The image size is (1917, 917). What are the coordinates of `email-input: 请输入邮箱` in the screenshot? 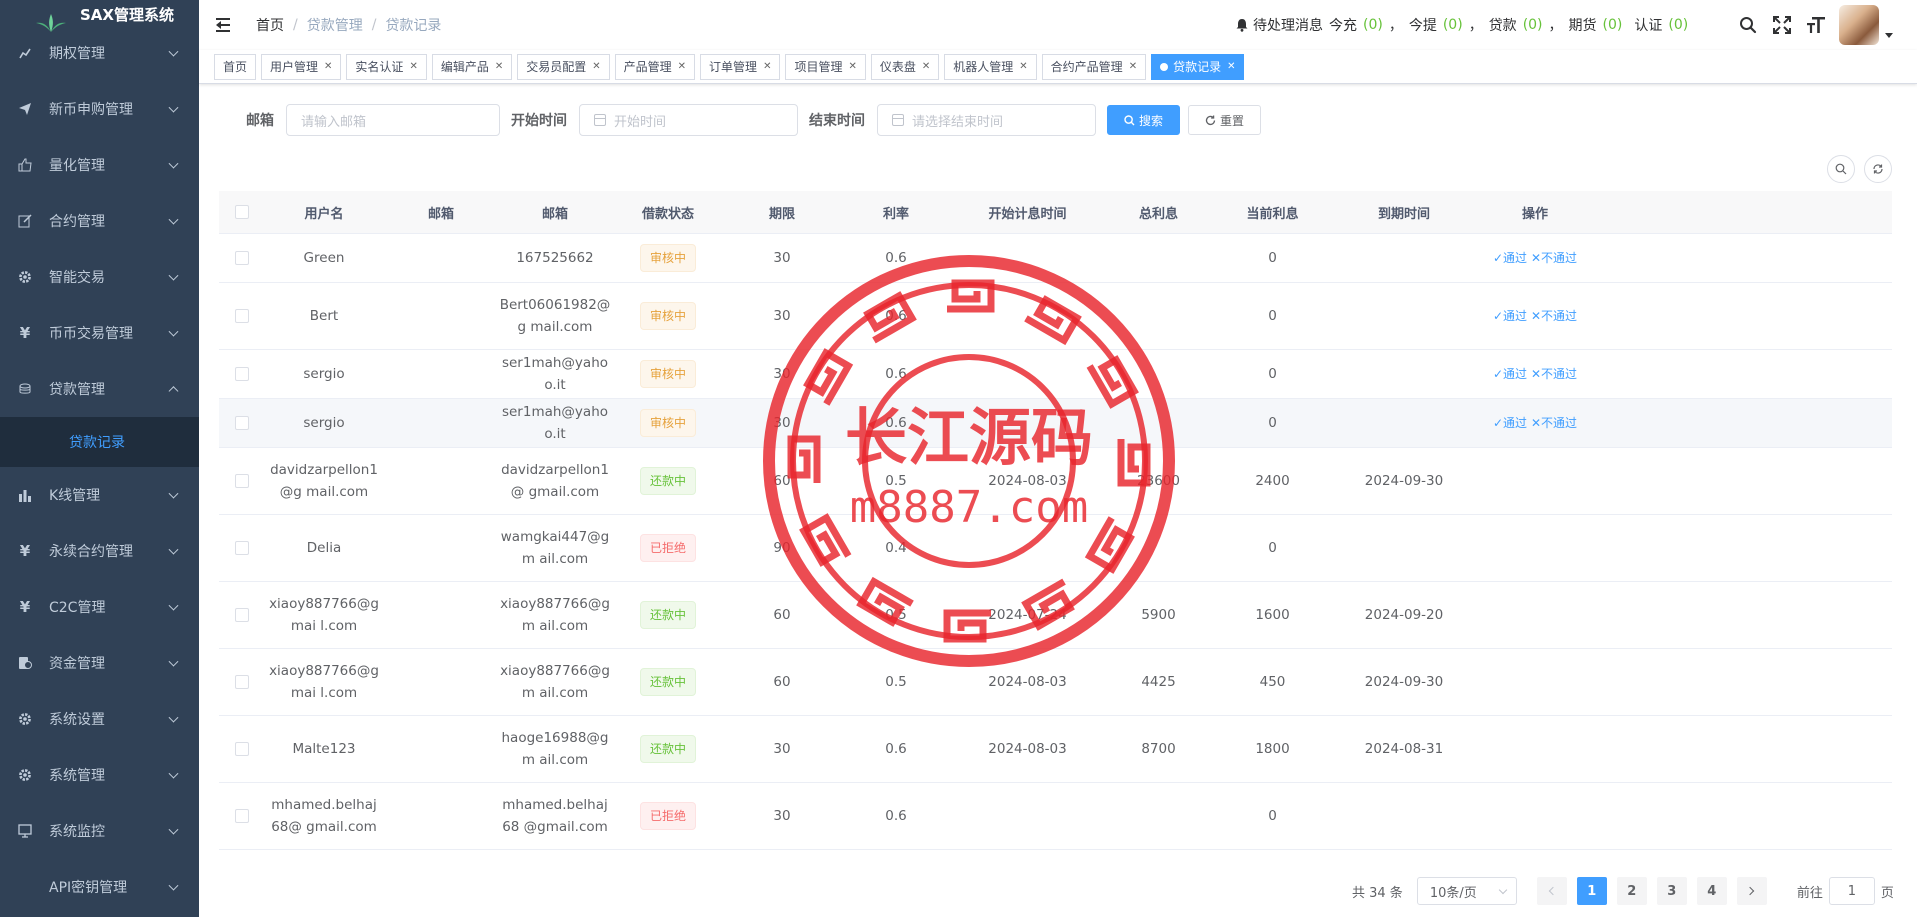 It's located at (393, 120).